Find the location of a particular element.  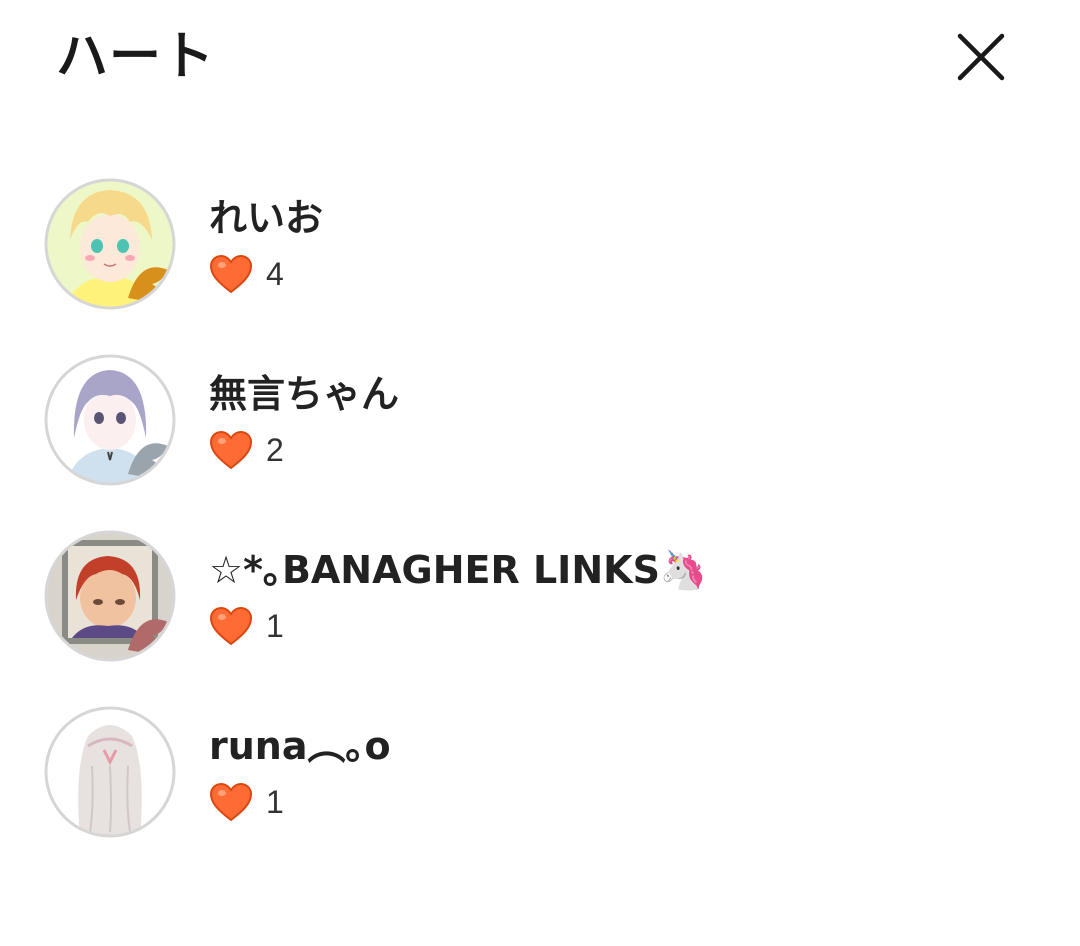

user-name: 無言ちゃん is located at coordinates (304, 394).